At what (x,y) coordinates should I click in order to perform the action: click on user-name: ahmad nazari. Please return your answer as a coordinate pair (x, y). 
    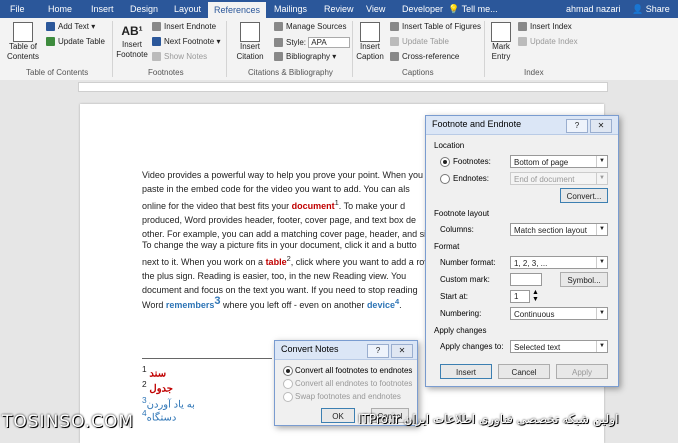
    Looking at the image, I should click on (593, 9).